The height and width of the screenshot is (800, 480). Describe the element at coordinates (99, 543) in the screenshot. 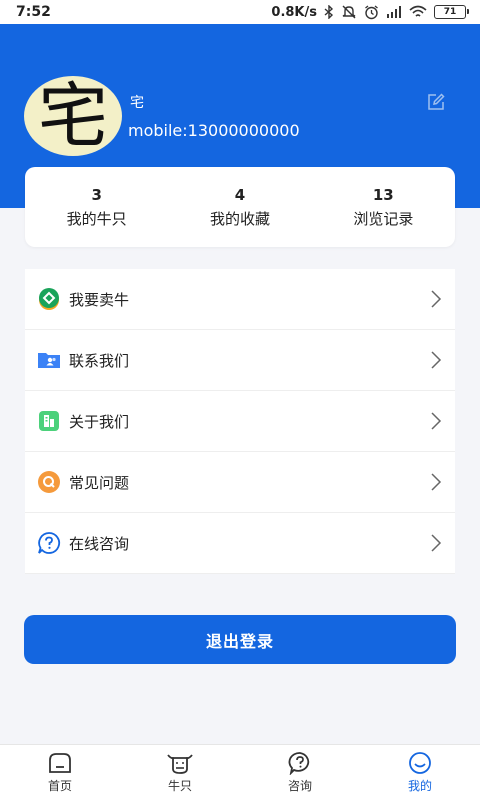

I see `menu-label: 在线咨询` at that location.